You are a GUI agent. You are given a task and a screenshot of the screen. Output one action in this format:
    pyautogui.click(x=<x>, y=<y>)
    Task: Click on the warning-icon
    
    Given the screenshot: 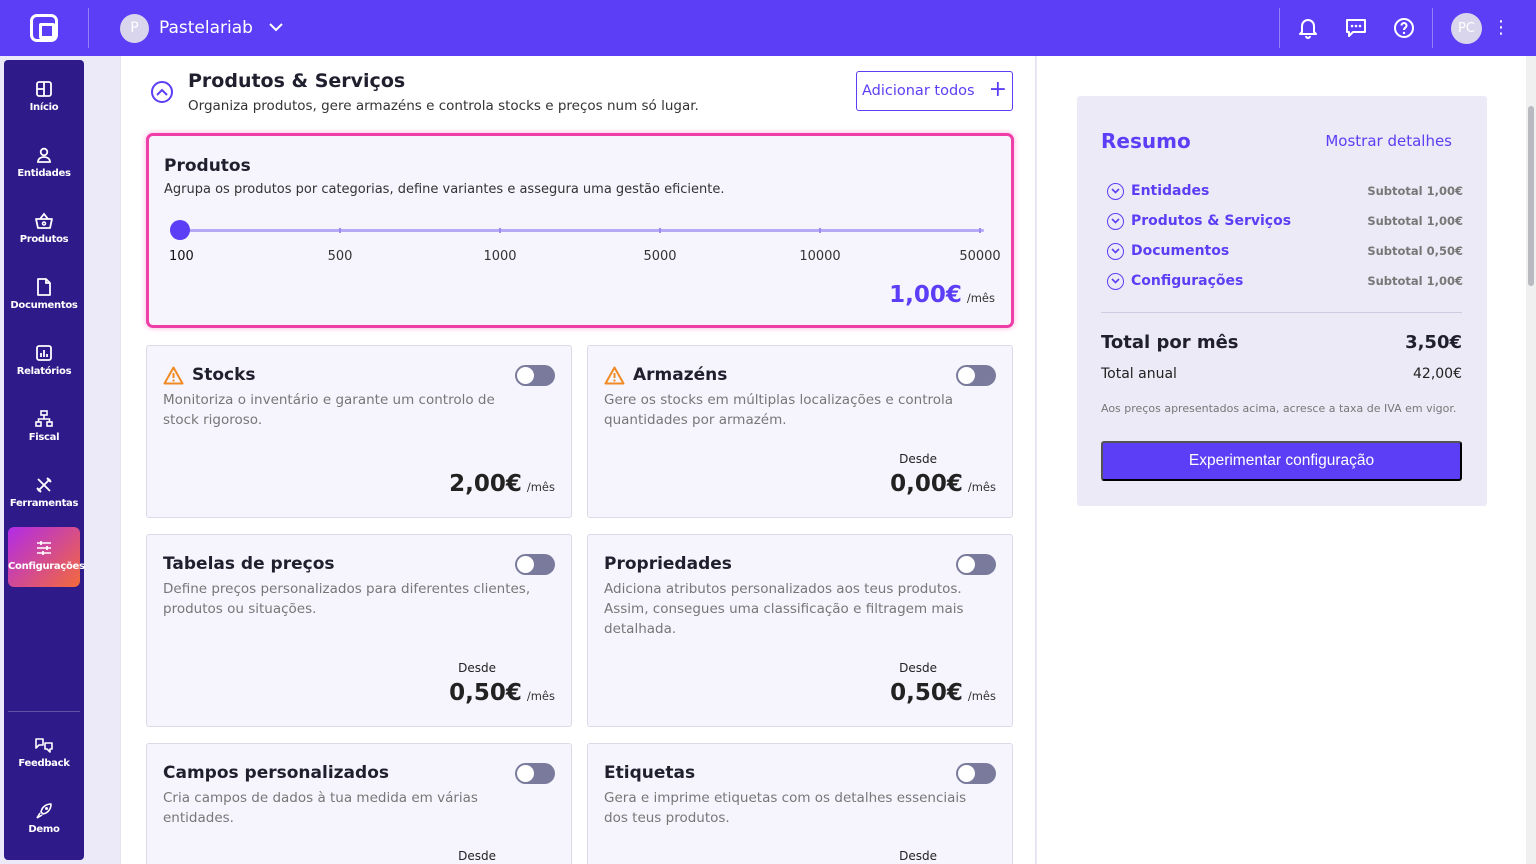 What is the action you would take?
    pyautogui.click(x=614, y=375)
    